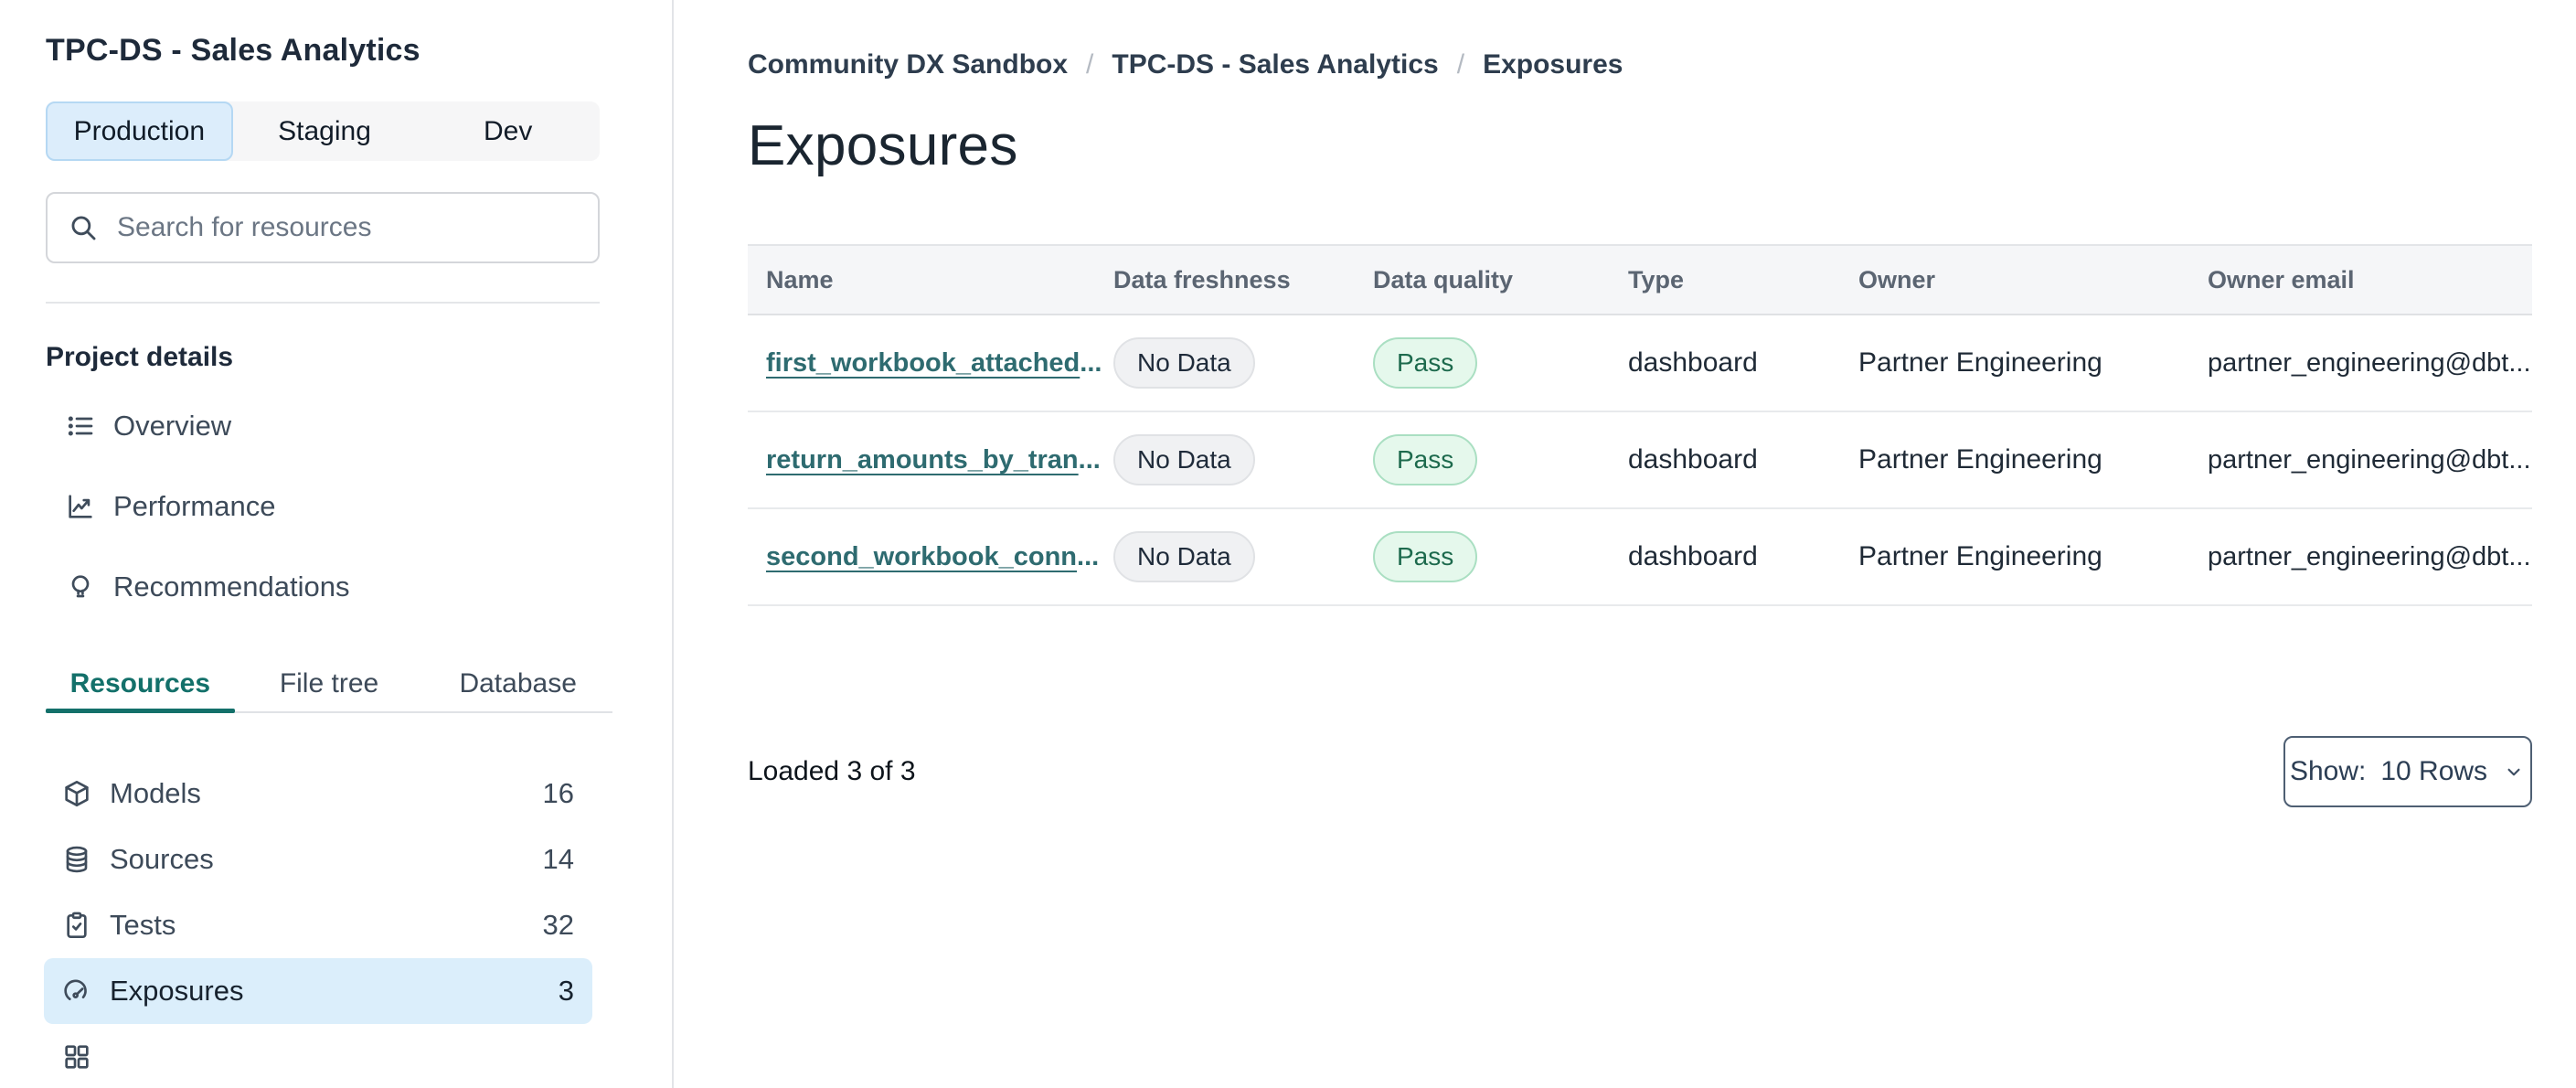  Describe the element at coordinates (347, 227) in the screenshot. I see `search-input` at that location.